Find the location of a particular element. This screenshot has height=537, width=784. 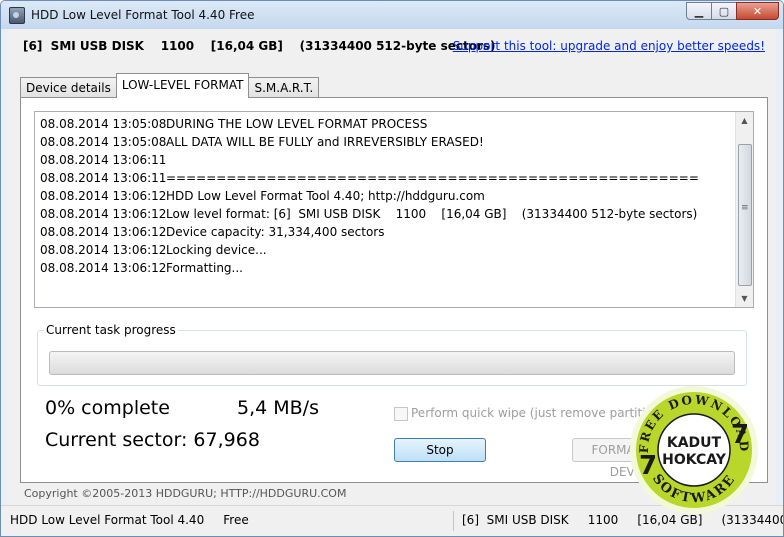

percent-complete: 0% complete is located at coordinates (107, 408).